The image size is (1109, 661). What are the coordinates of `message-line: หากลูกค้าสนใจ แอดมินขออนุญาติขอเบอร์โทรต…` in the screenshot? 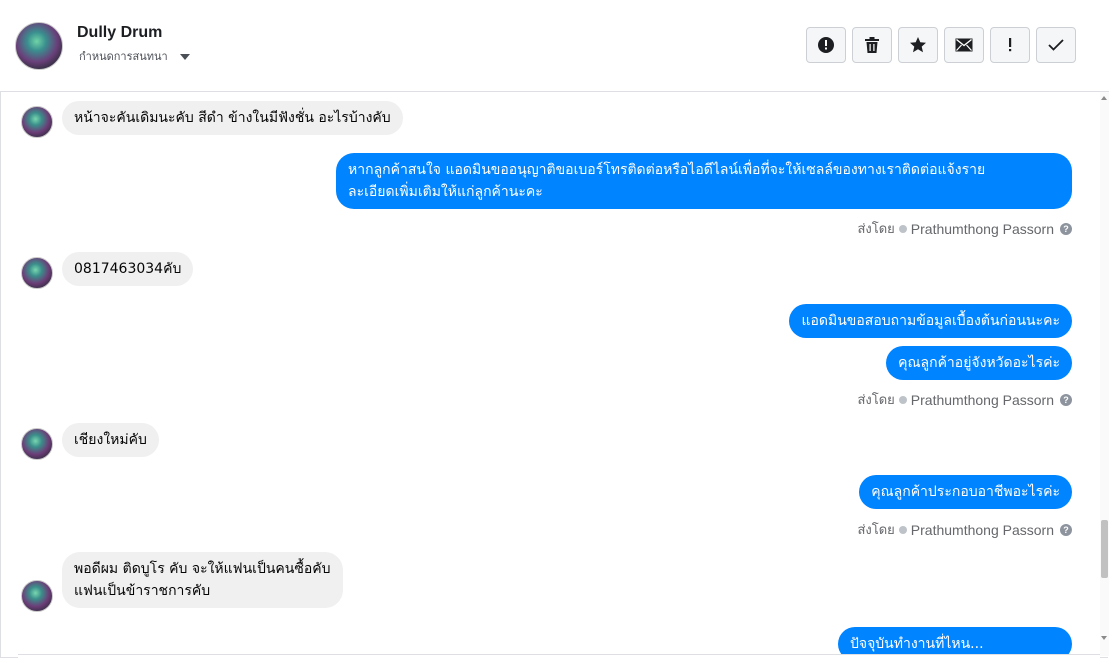 It's located at (667, 170).